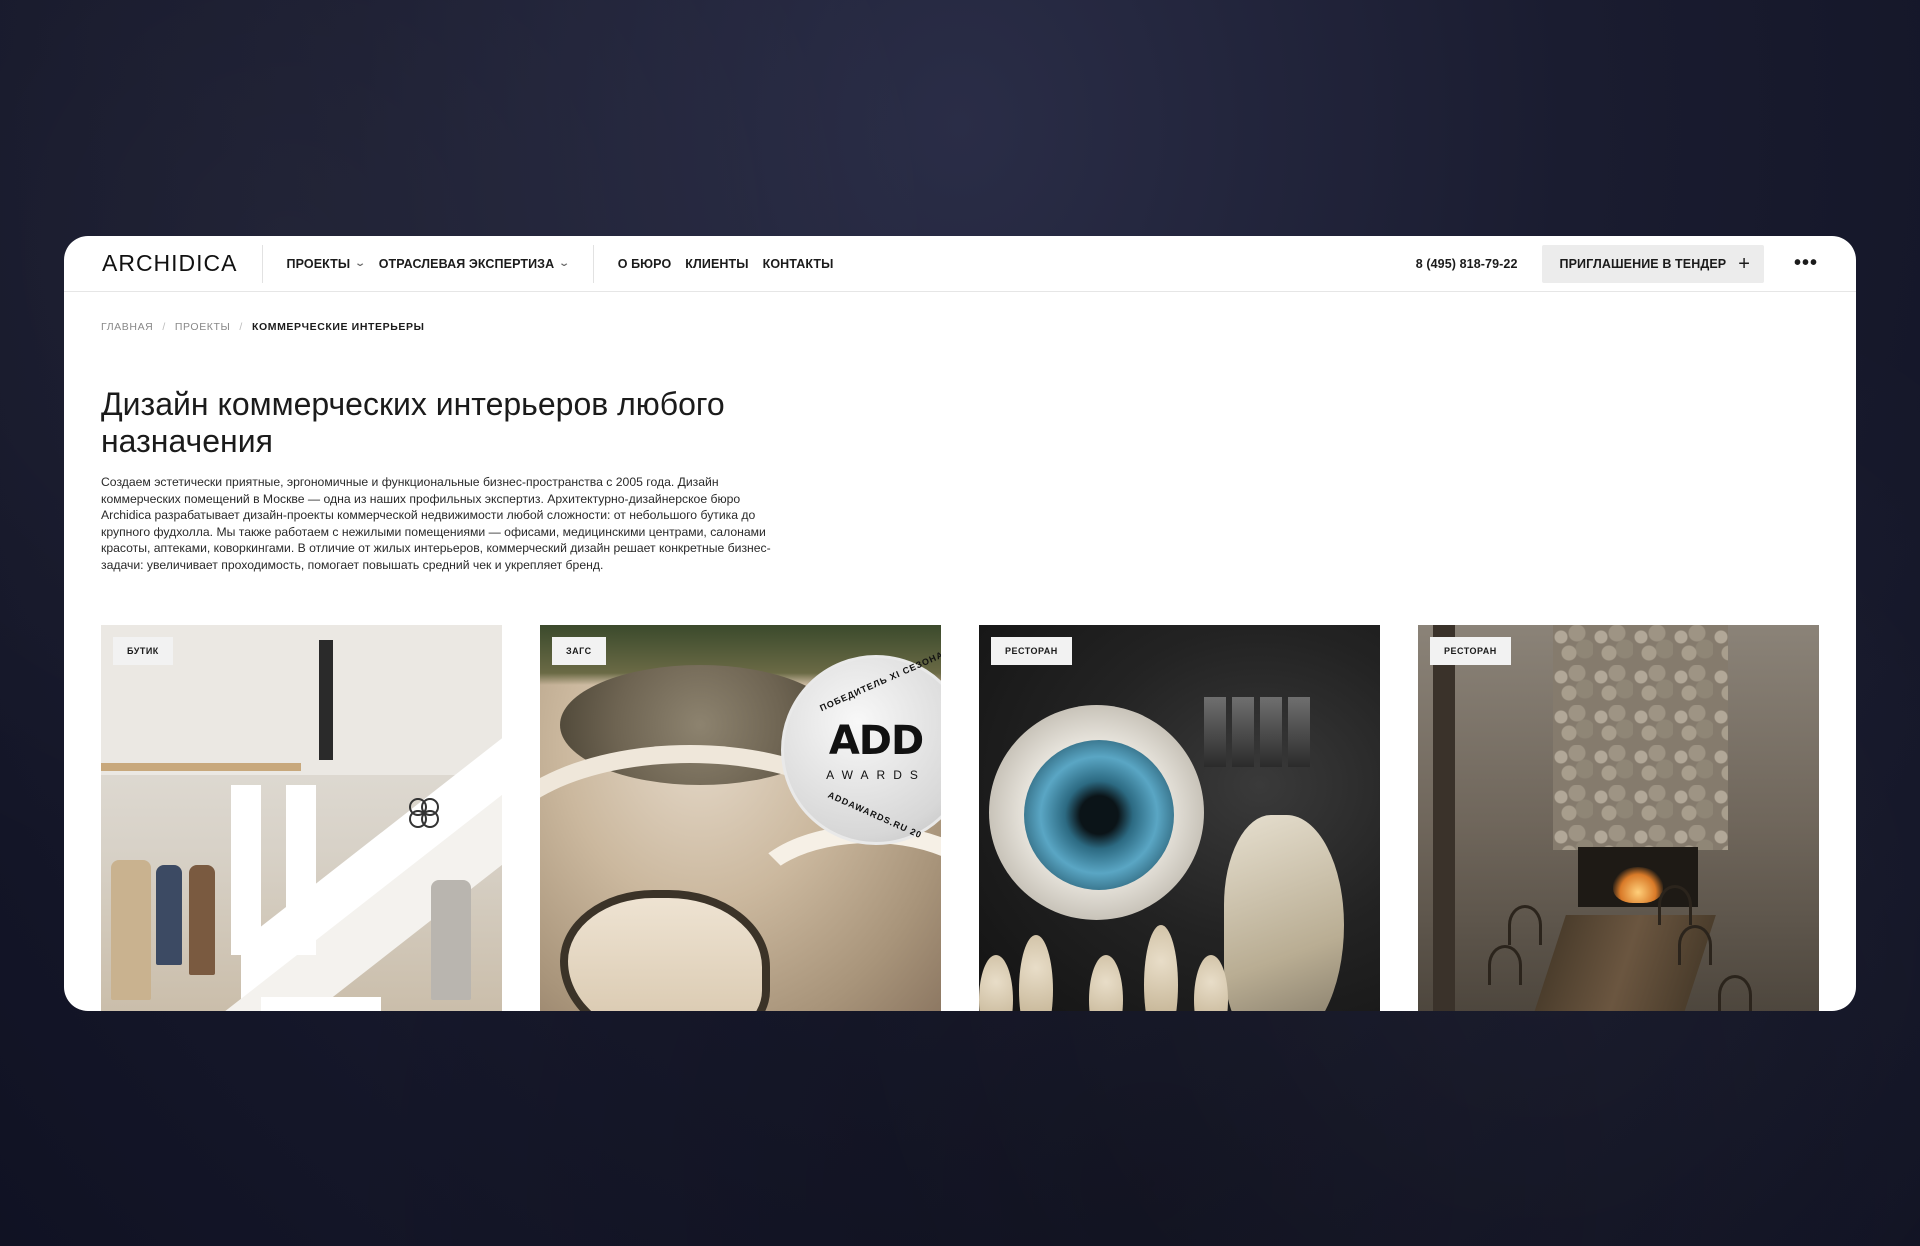 The height and width of the screenshot is (1246, 1920). What do you see at coordinates (1638, 885) in the screenshot?
I see `card-image-flame` at bounding box center [1638, 885].